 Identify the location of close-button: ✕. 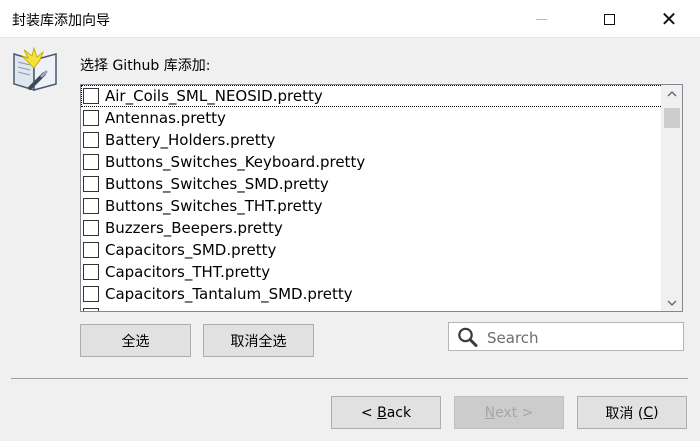
(669, 19).